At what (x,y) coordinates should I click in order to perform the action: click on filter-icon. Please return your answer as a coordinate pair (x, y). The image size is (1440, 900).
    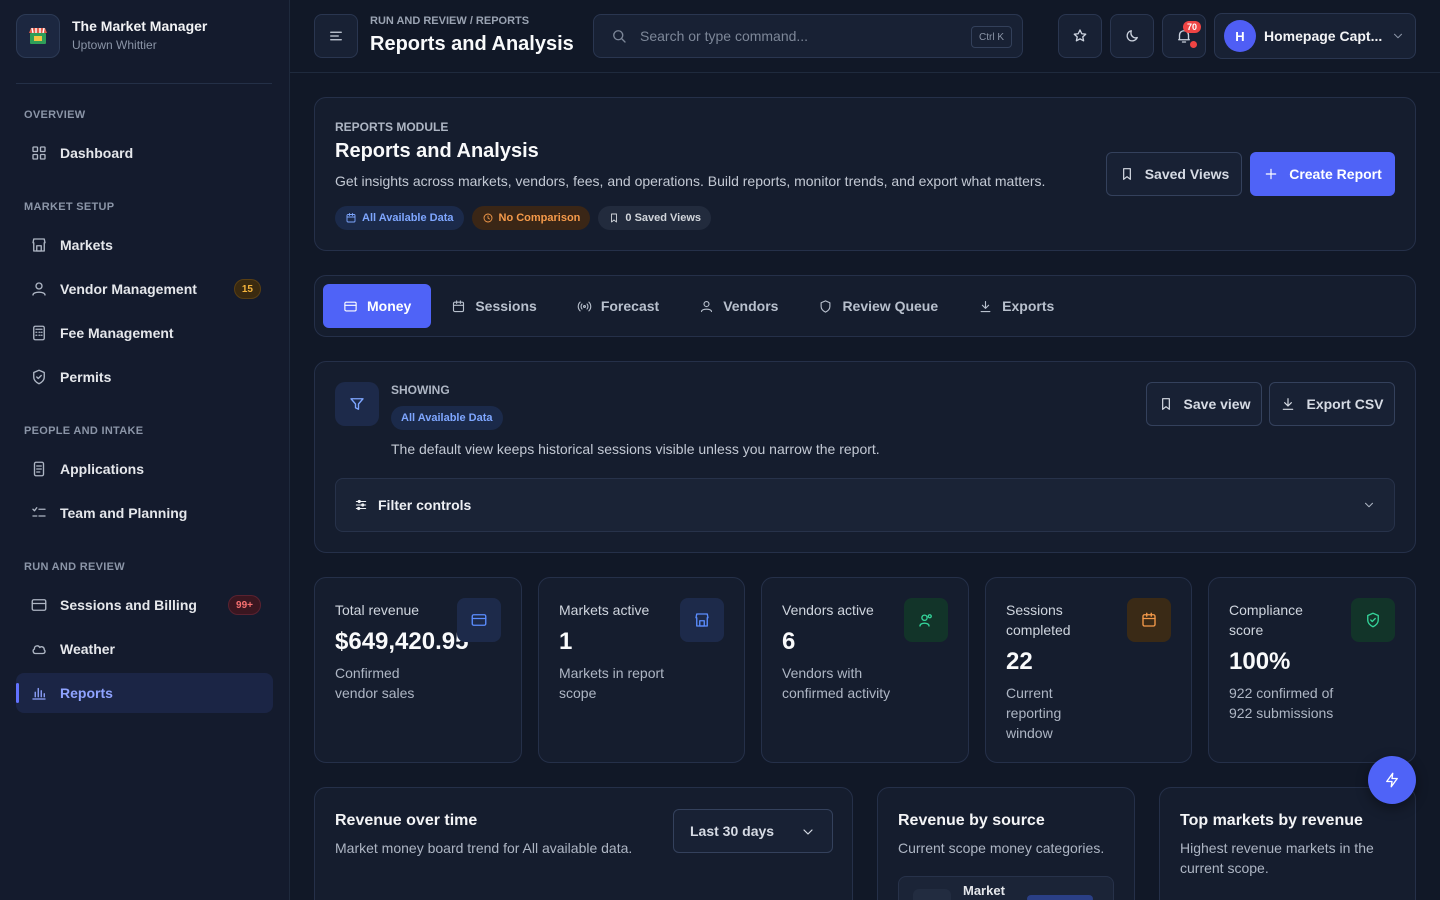
    Looking at the image, I should click on (357, 404).